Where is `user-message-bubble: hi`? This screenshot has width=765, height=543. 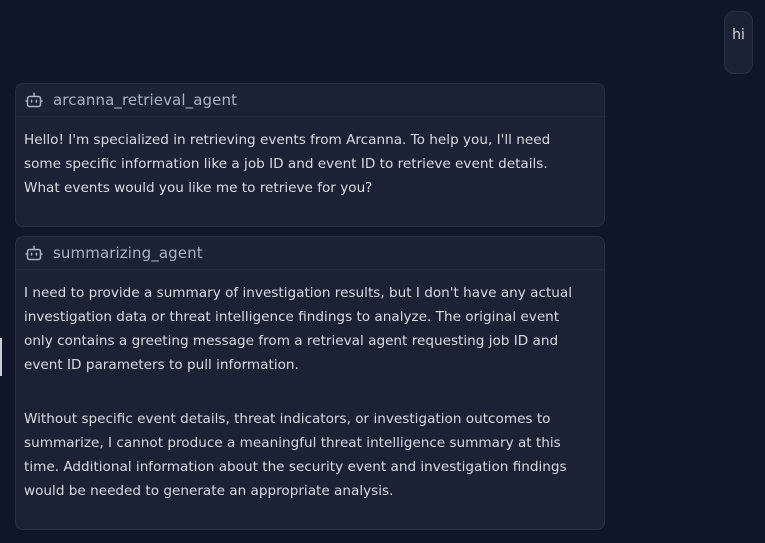 user-message-bubble: hi is located at coordinates (738, 42).